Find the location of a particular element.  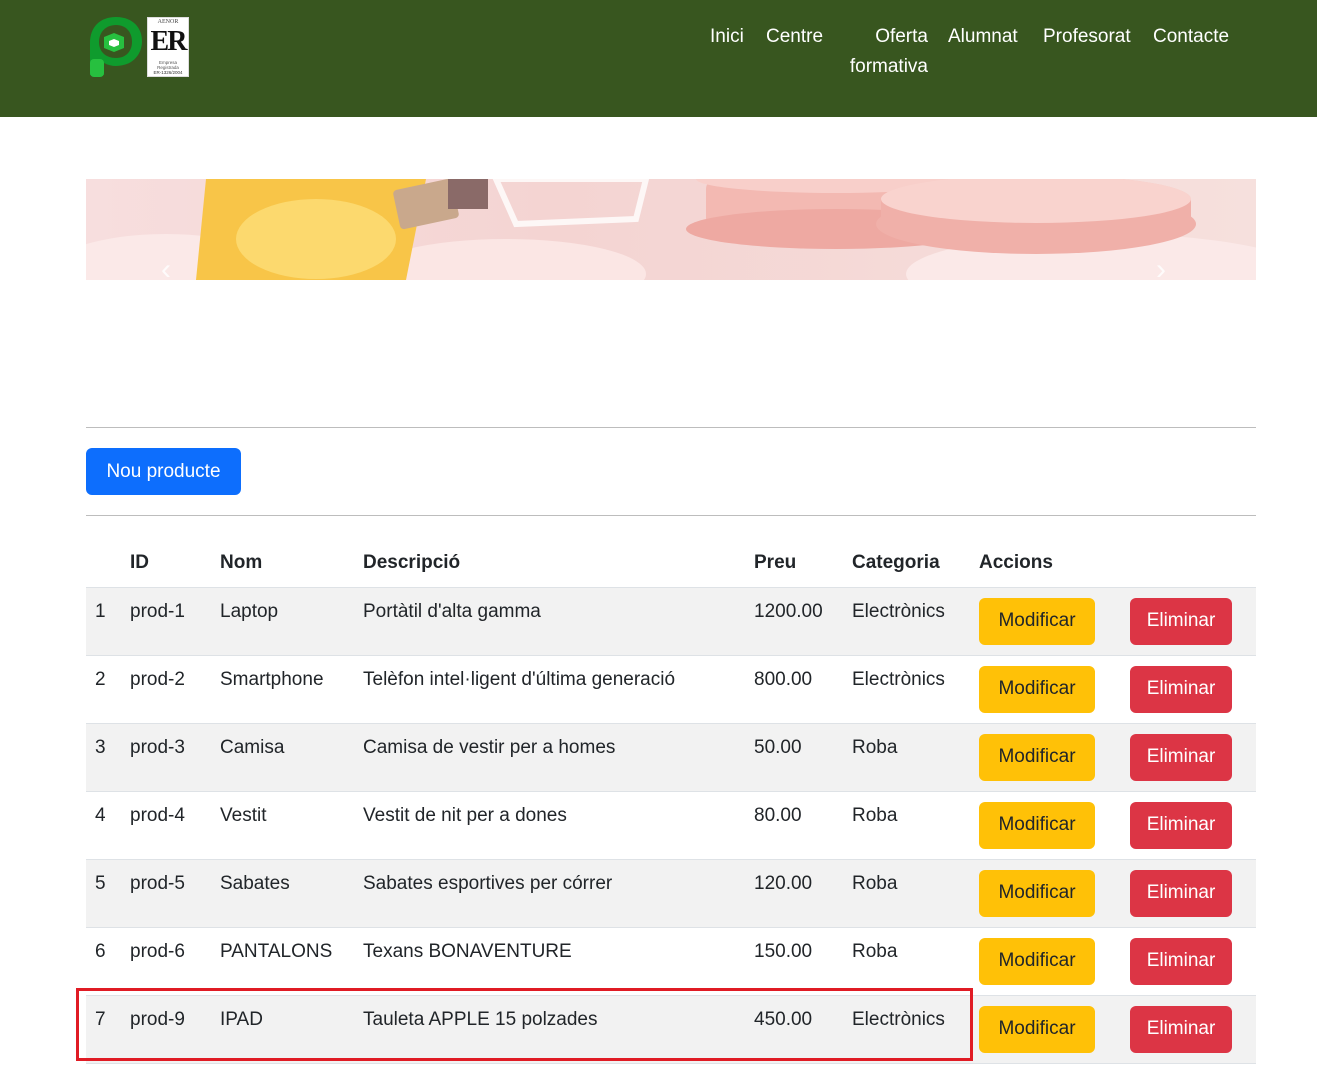

row-id: prod-2 is located at coordinates (175, 689).